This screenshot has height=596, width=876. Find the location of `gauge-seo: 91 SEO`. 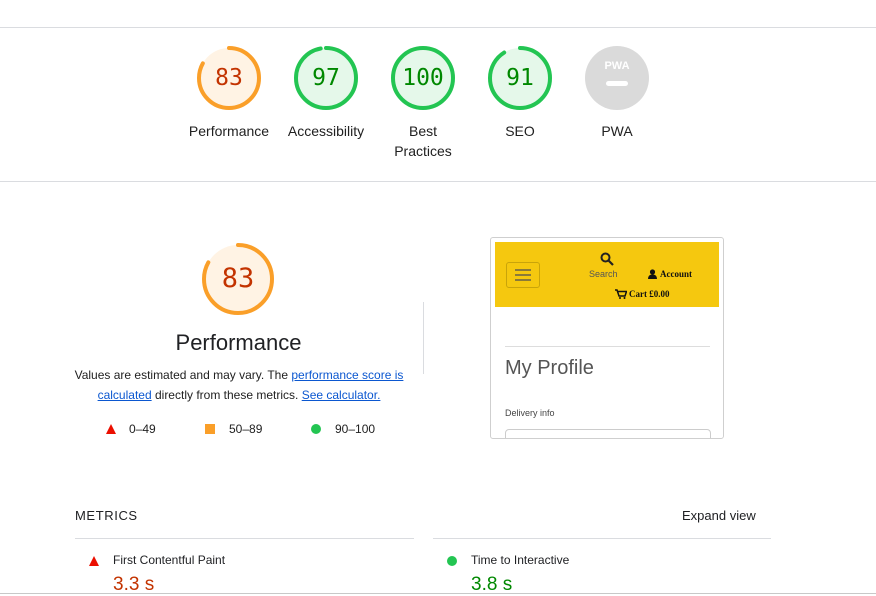

gauge-seo: 91 SEO is located at coordinates (520, 93).